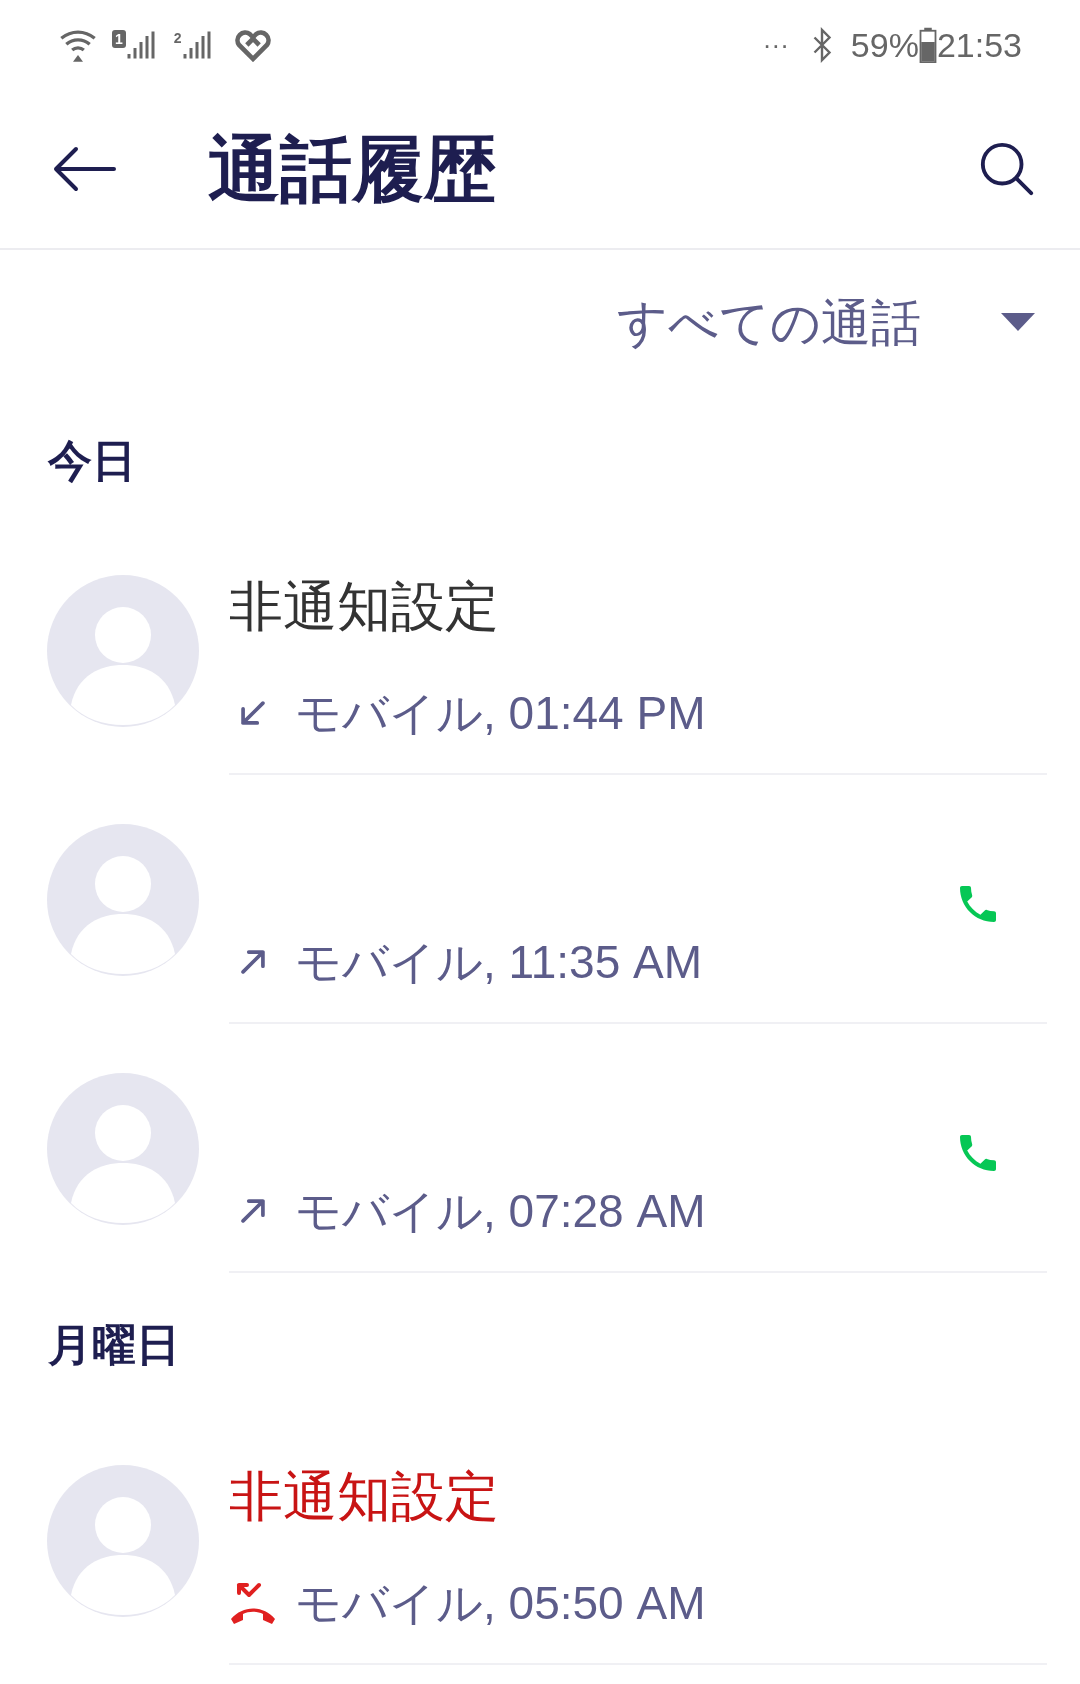  I want to click on clock: 21:53, so click(979, 45).